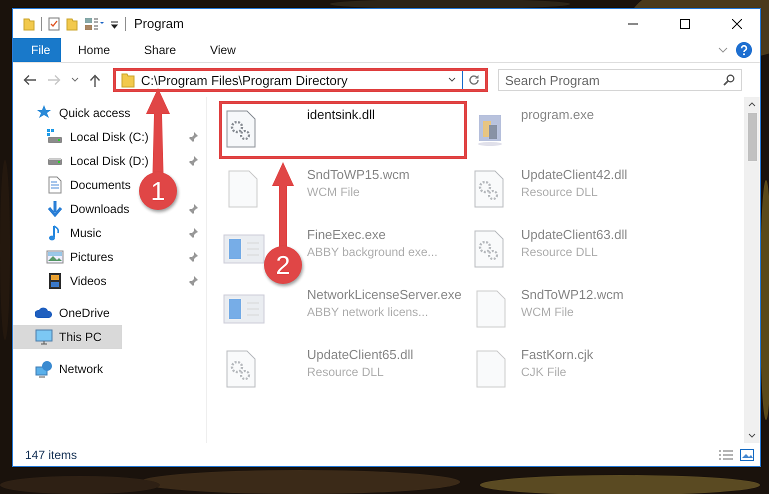 This screenshot has height=494, width=769. I want to click on picture-icon, so click(55, 257).